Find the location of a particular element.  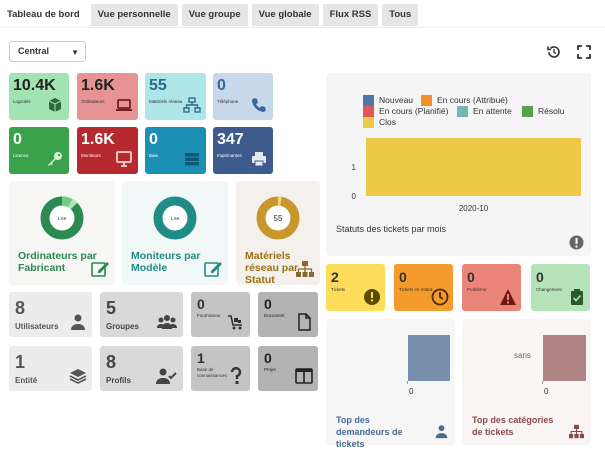

legend-label: Clos is located at coordinates (388, 122).